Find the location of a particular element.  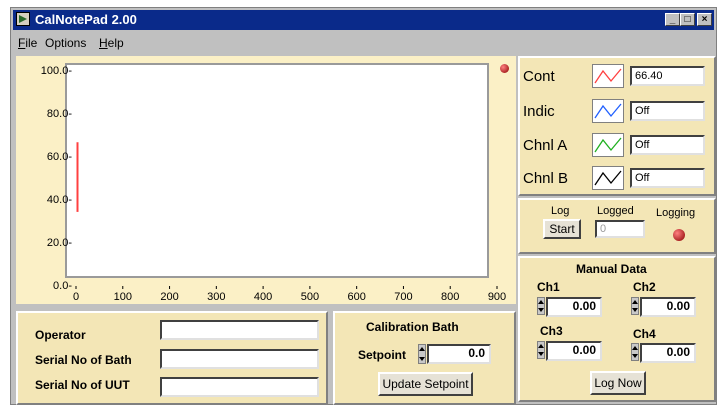

ch4-input: 0.00 is located at coordinates (668, 353).